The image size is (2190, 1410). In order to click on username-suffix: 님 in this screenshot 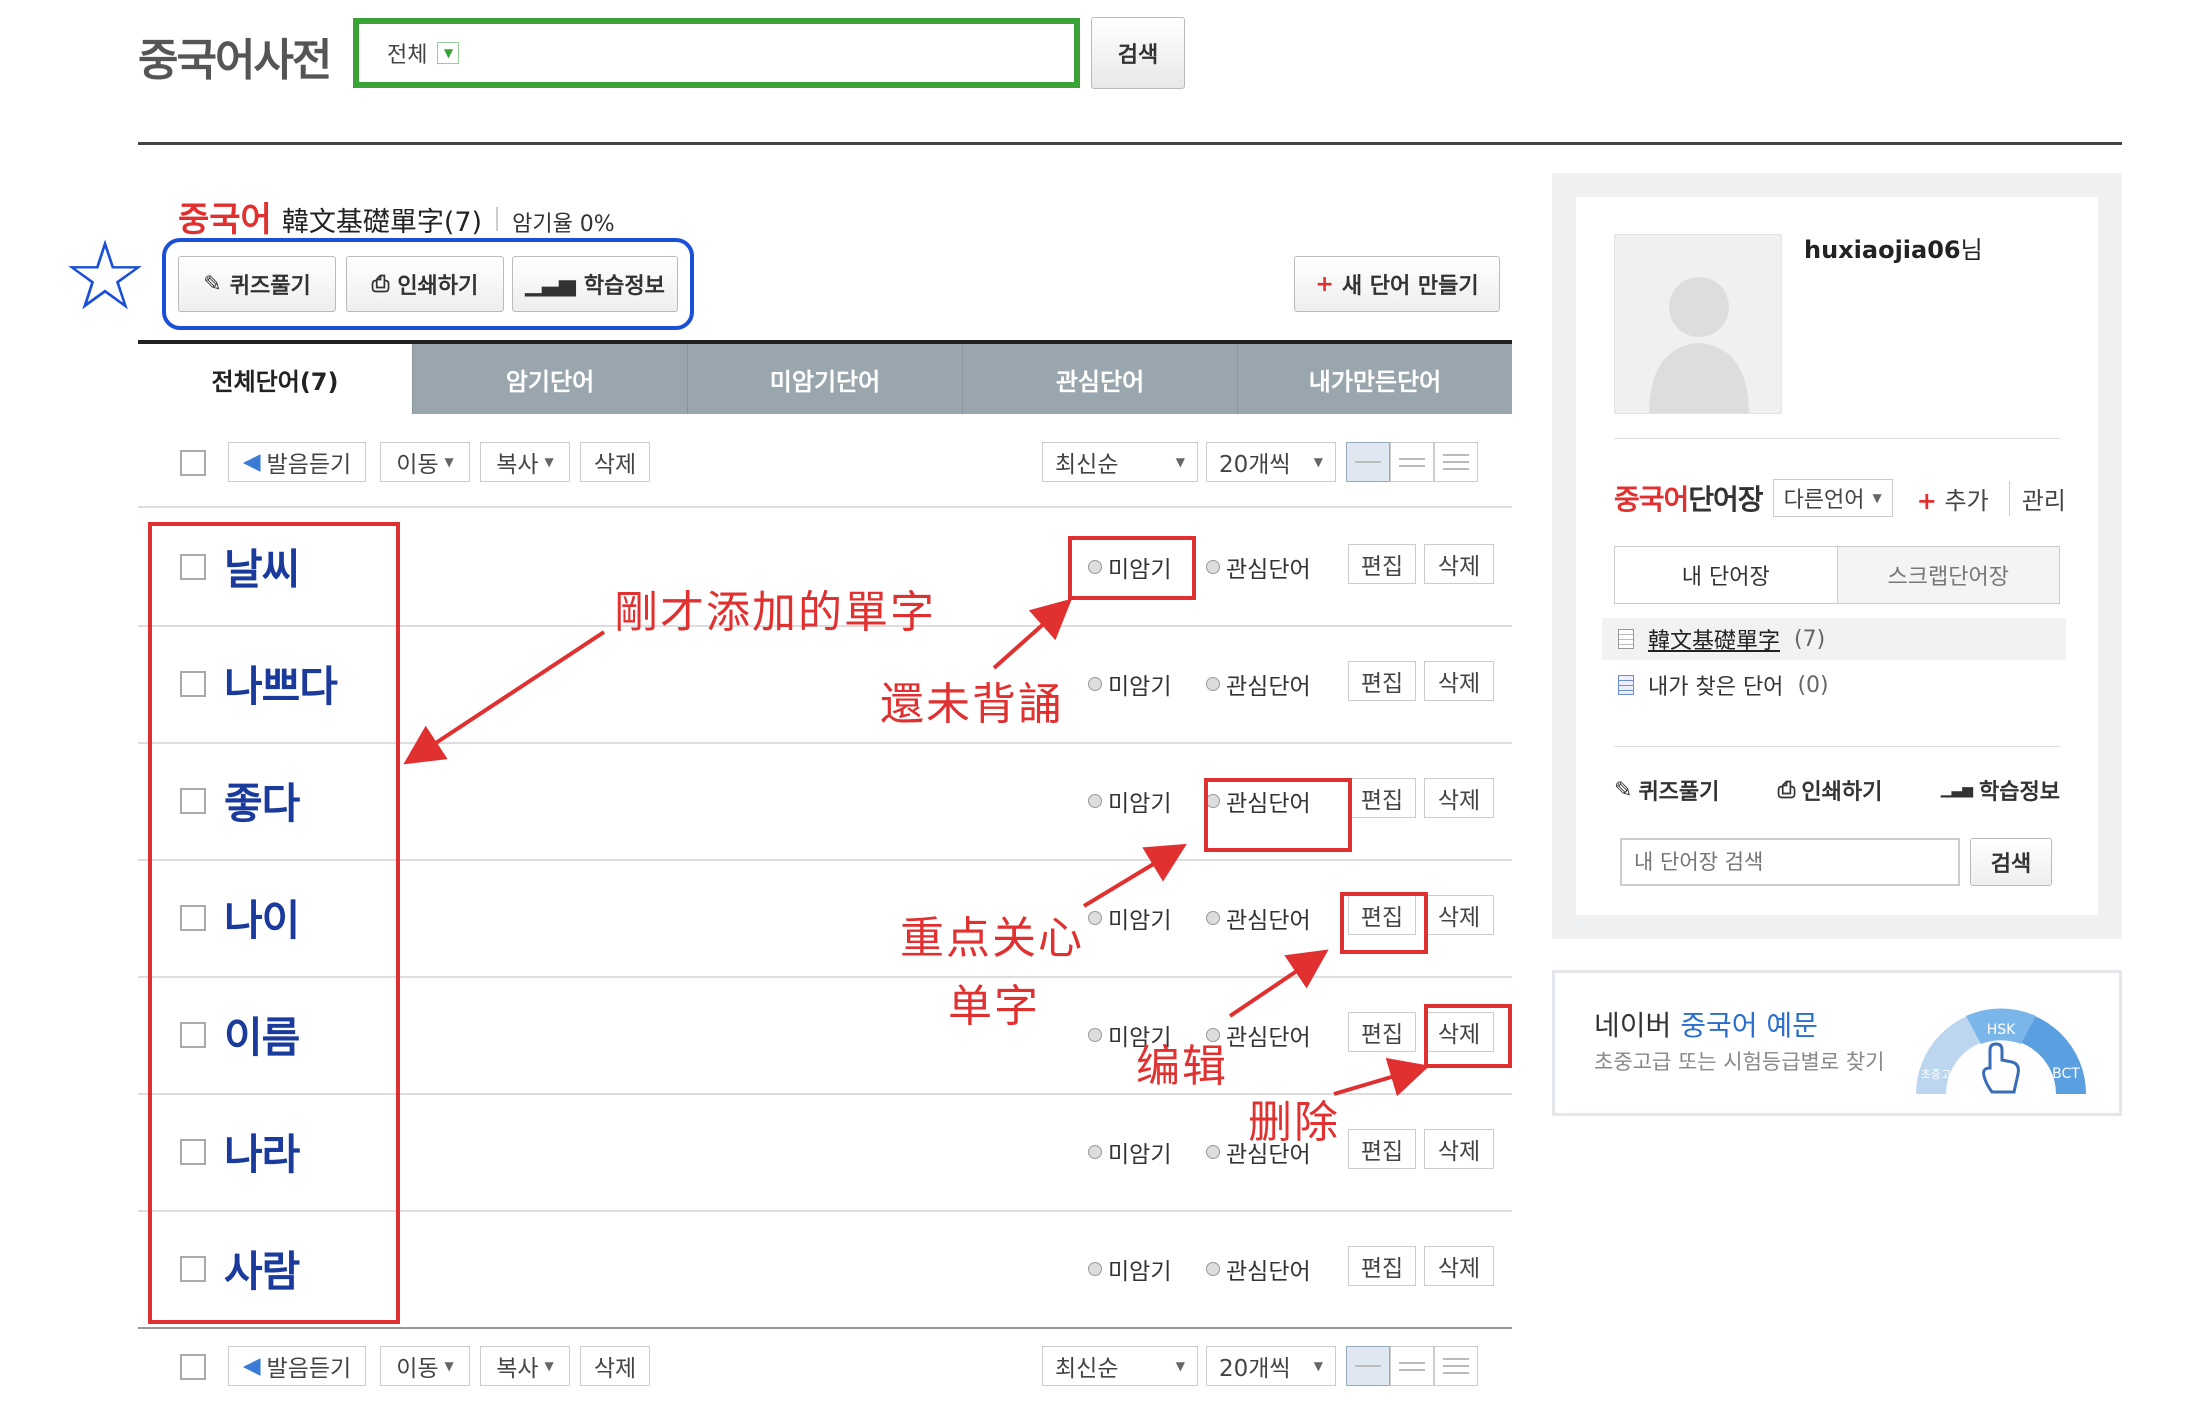, I will do `click(1971, 250)`.